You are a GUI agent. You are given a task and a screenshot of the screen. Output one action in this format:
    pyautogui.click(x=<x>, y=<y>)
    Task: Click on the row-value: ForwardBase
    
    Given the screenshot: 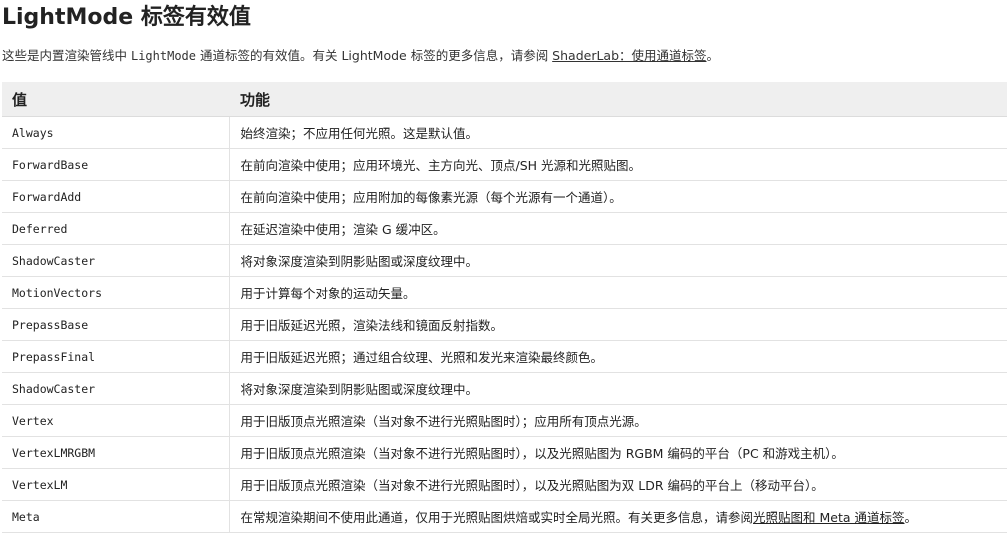 What is the action you would take?
    pyautogui.click(x=116, y=164)
    